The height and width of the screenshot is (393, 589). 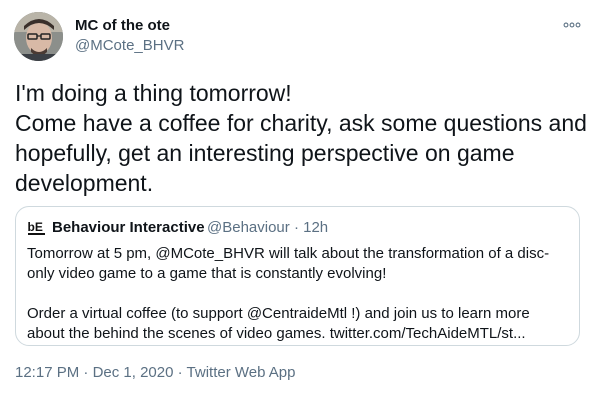 What do you see at coordinates (129, 46) in the screenshot?
I see `author-handle: @MCote_BHVR` at bounding box center [129, 46].